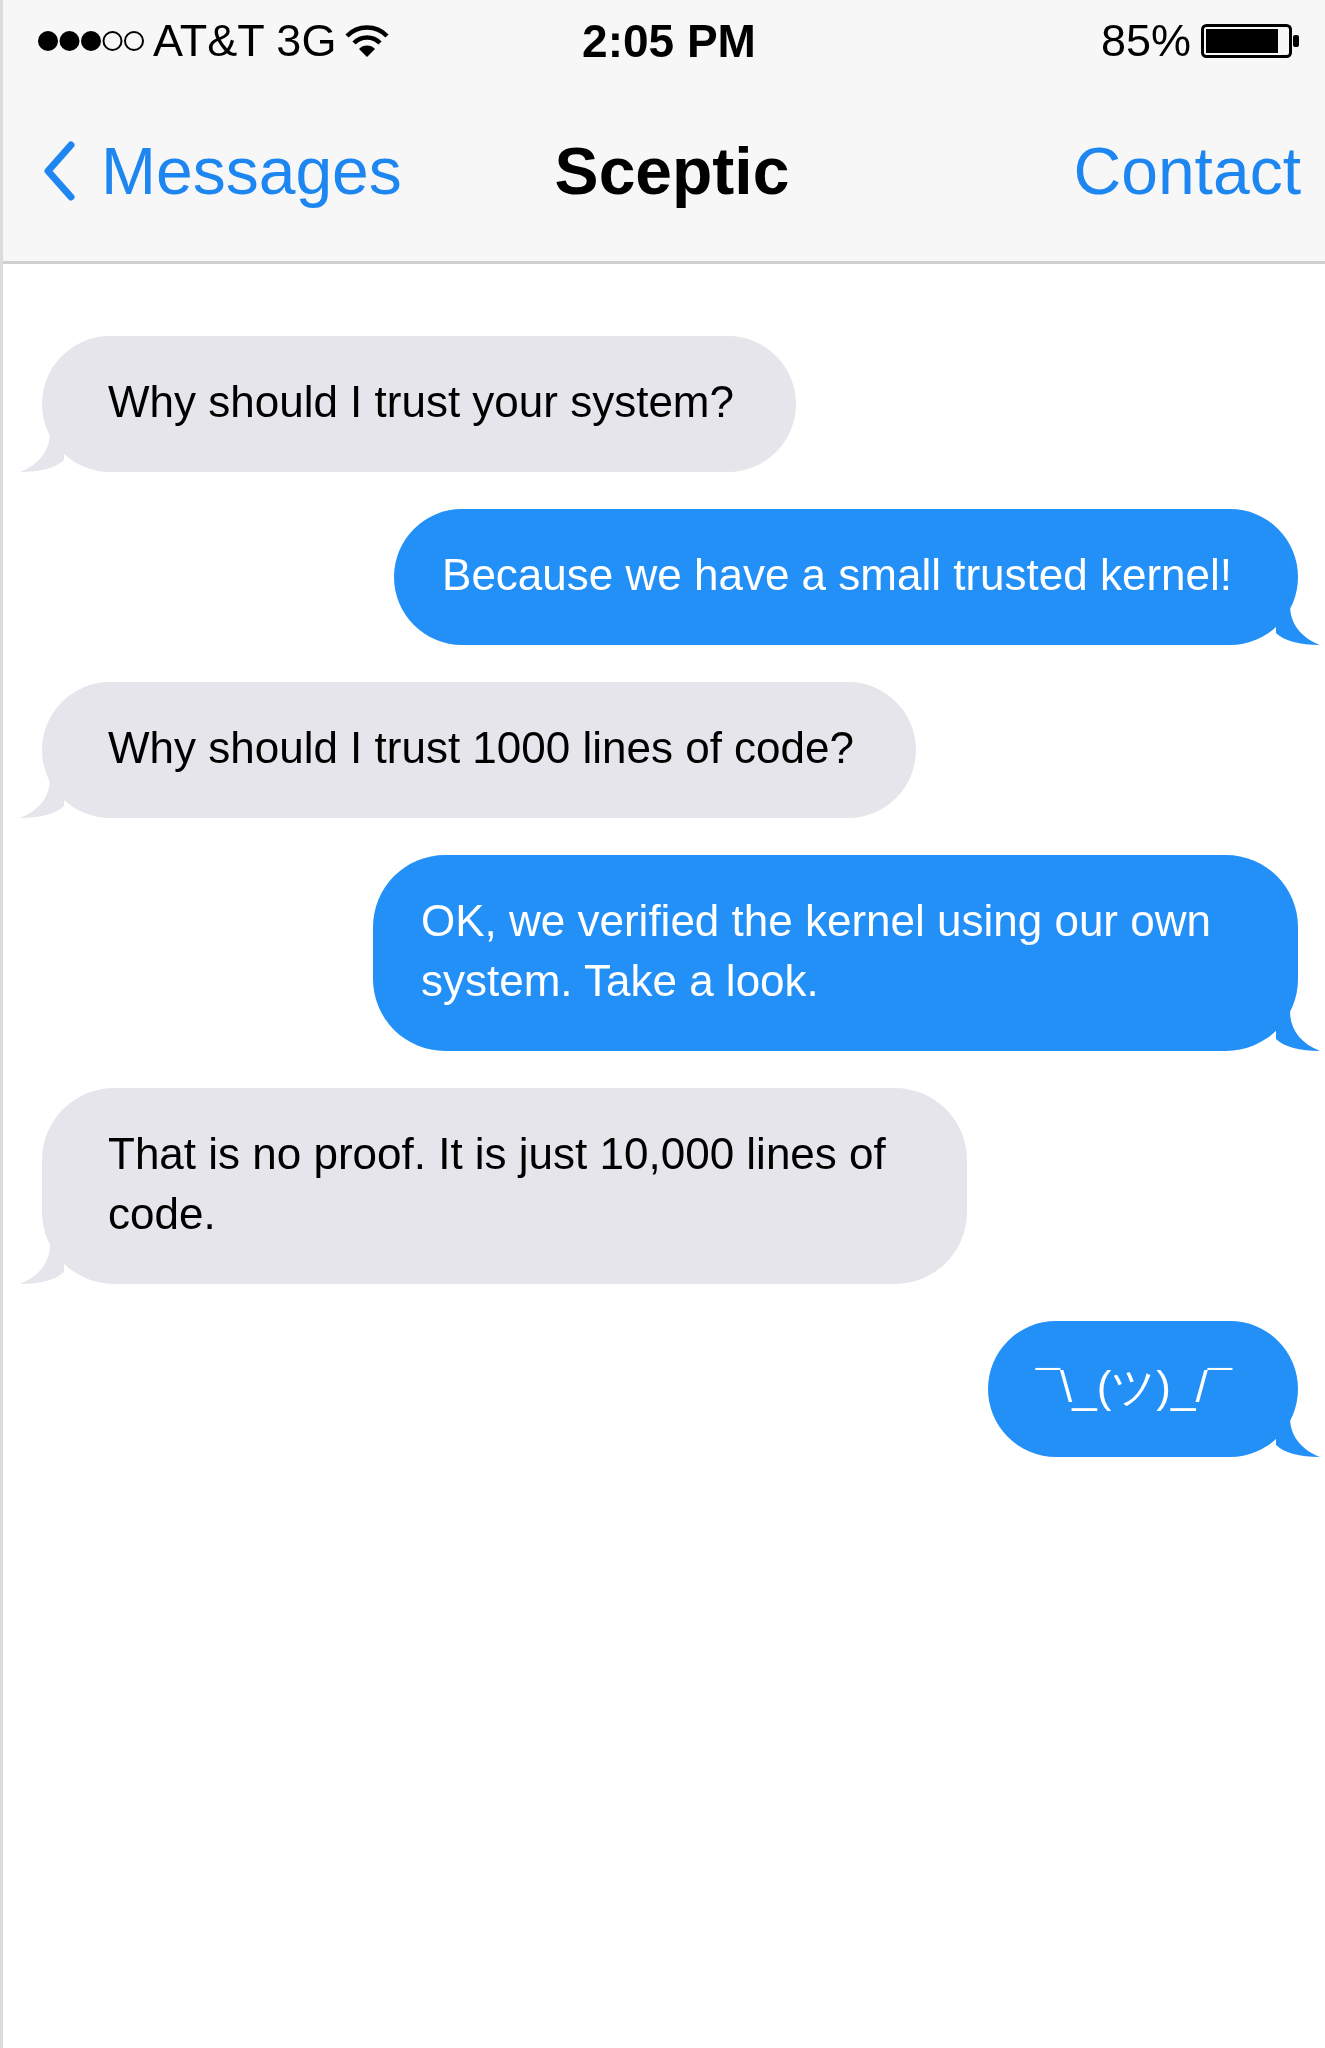 Image resolution: width=1325 pixels, height=2048 pixels. I want to click on message-text: OK, we verified the kernel using our own system. Take a look., so click(816, 950).